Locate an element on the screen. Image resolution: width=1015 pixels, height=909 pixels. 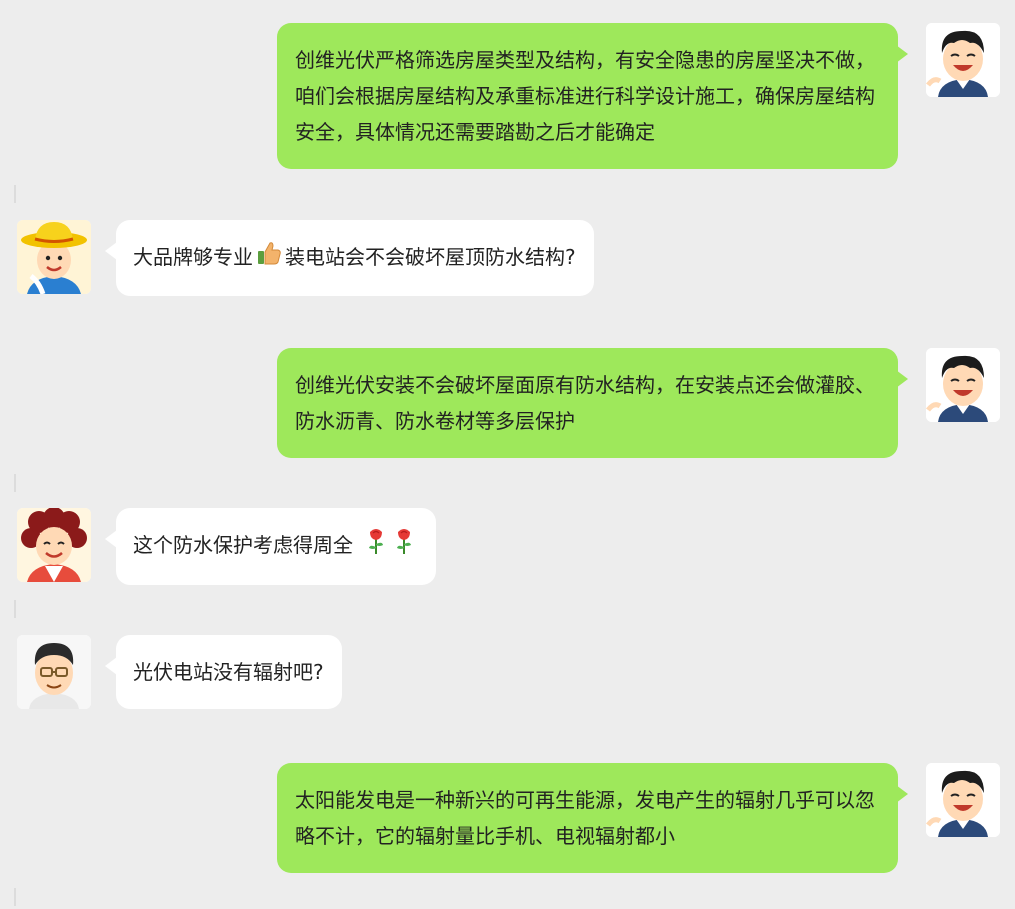
message-bubble: 光伏电站没有辐射吧? is located at coordinates (229, 672).